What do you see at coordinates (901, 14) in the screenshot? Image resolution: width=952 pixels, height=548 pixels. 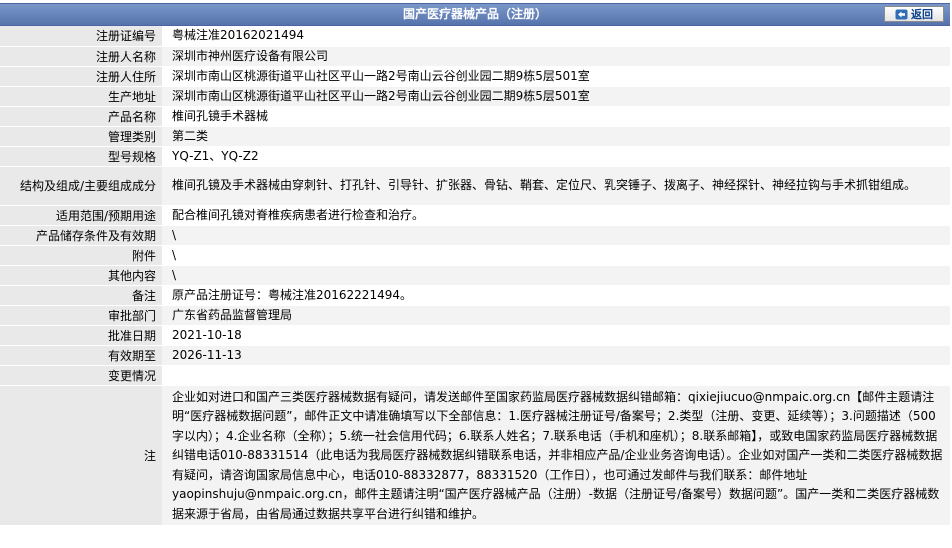 I see `back-arrow-icon` at bounding box center [901, 14].